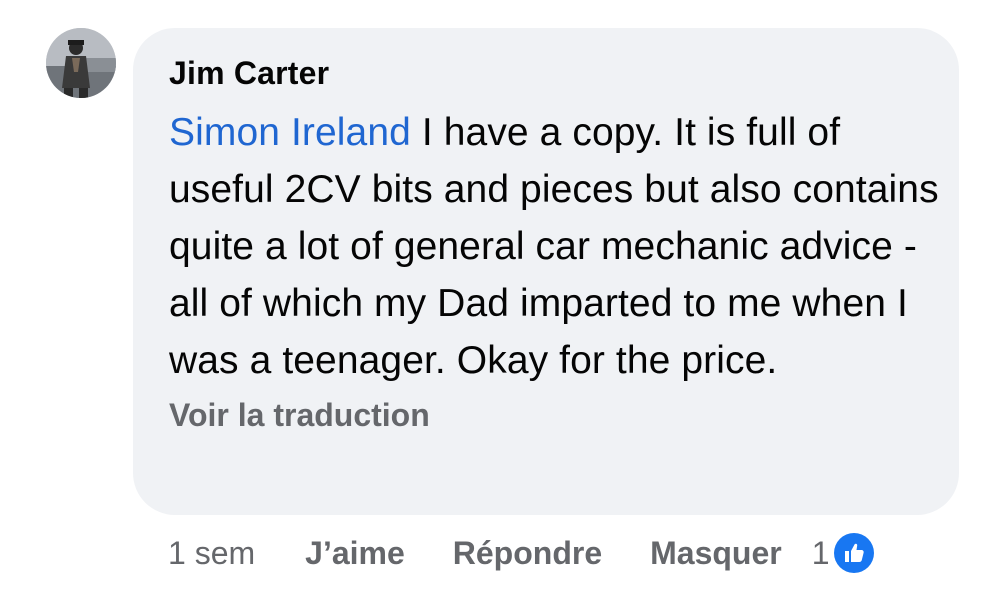 The image size is (1000, 592). I want to click on comment-author: Jim Carter, so click(564, 73).